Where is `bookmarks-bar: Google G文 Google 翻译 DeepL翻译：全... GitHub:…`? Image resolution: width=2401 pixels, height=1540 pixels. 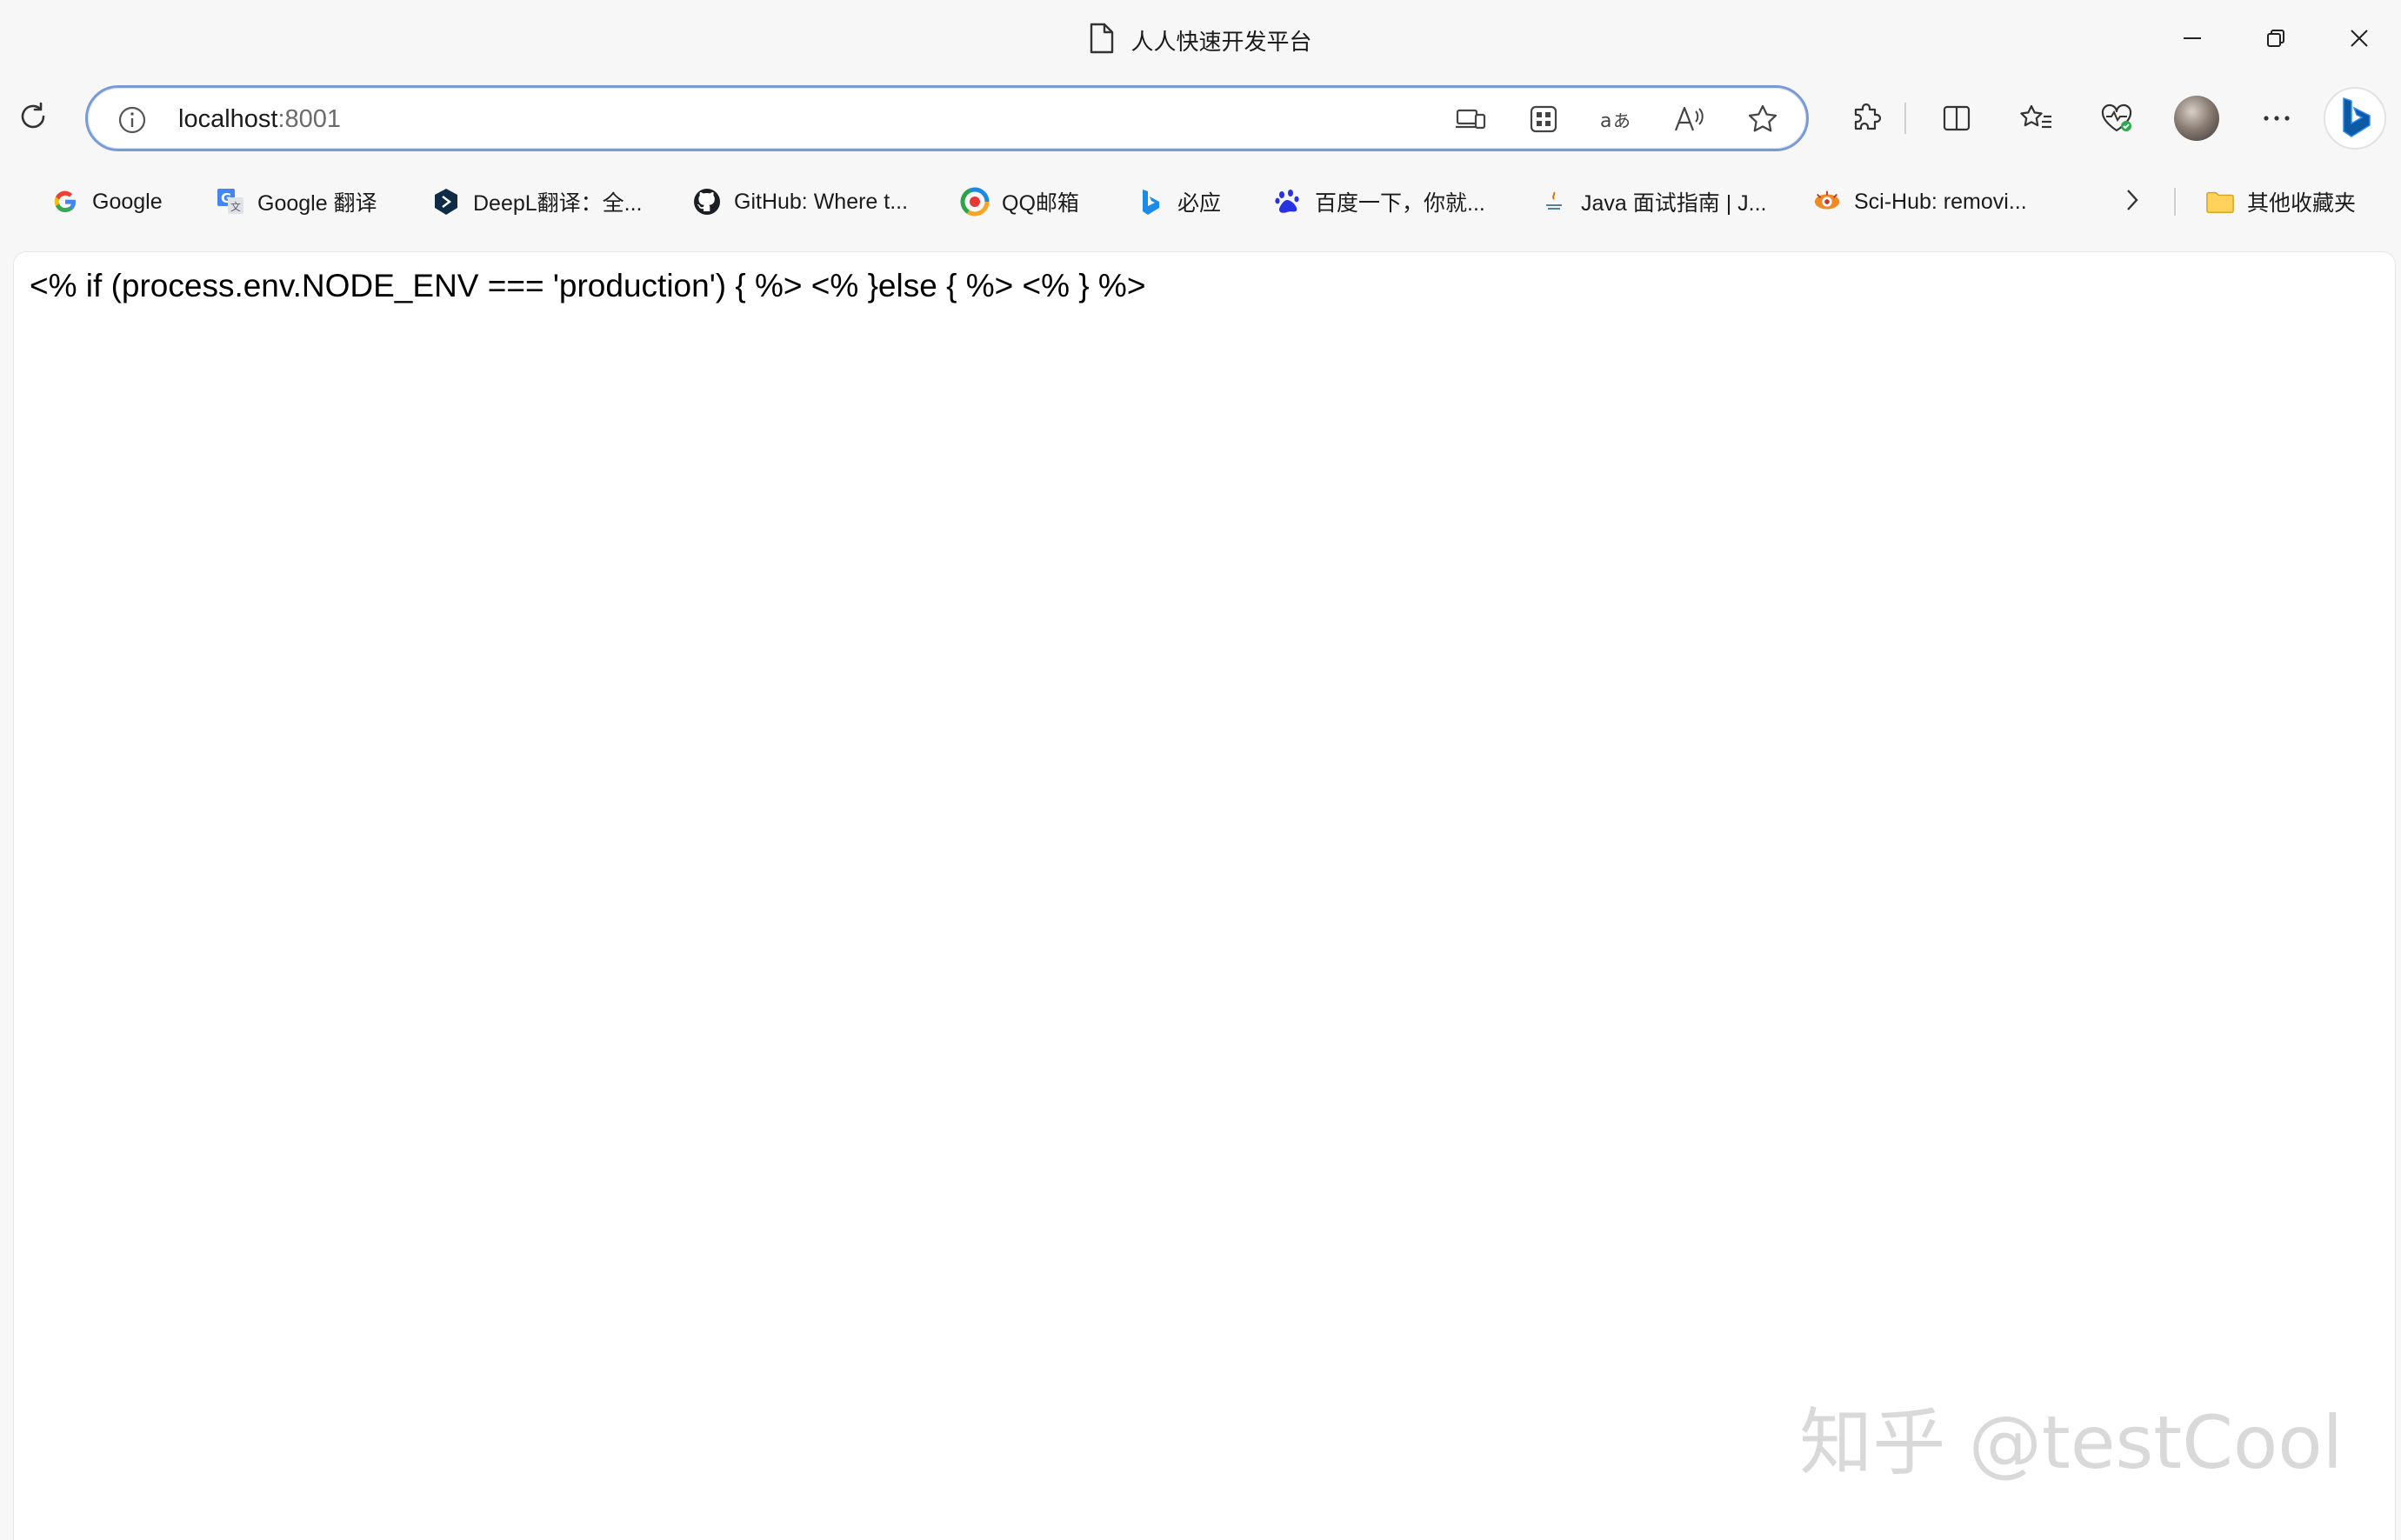 bookmarks-bar: Google G文 Google 翻译 DeepL翻译：全... GitHub:… is located at coordinates (1200, 203).